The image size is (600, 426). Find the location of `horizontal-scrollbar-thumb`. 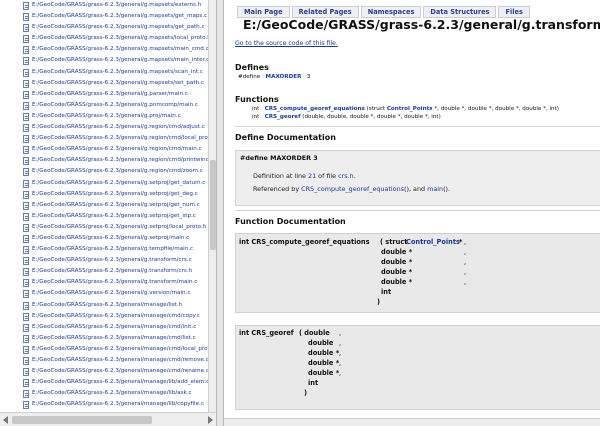

horizontal-scrollbar-thumb is located at coordinates (82, 420).